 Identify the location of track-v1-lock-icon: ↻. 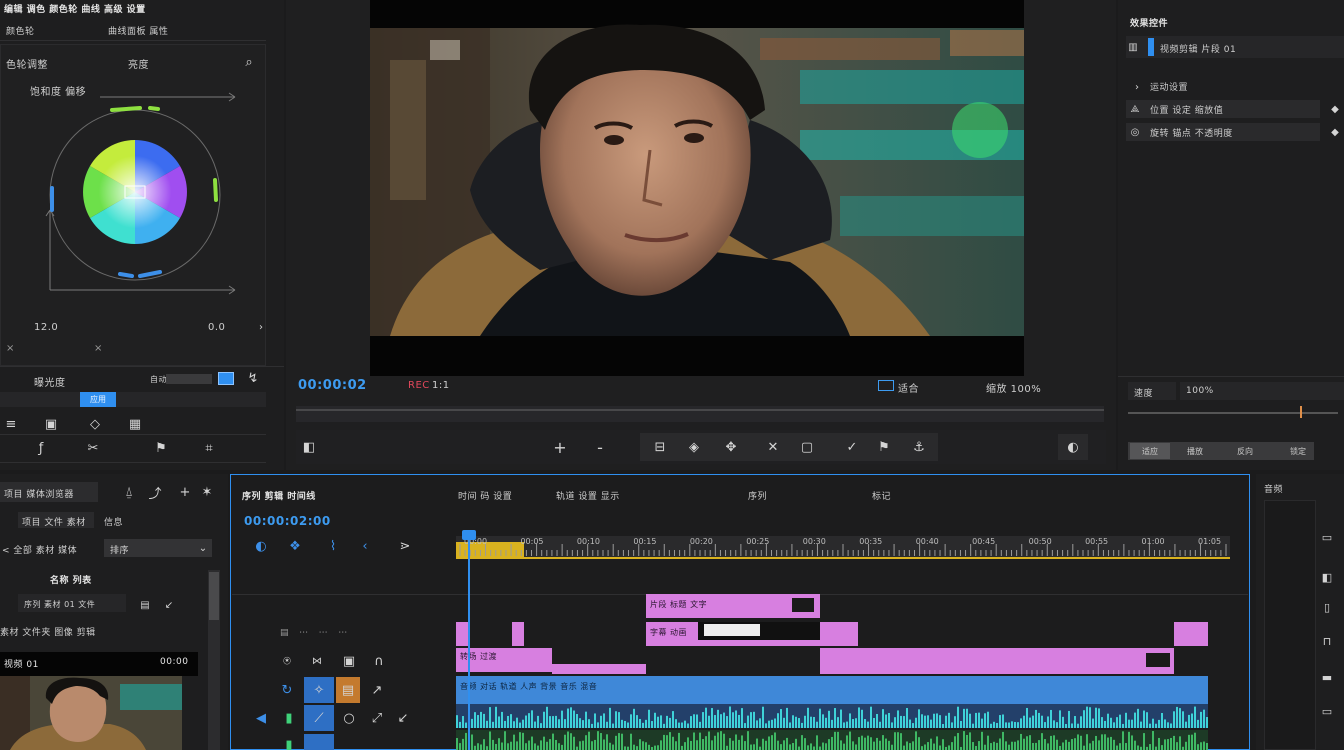
(287, 690).